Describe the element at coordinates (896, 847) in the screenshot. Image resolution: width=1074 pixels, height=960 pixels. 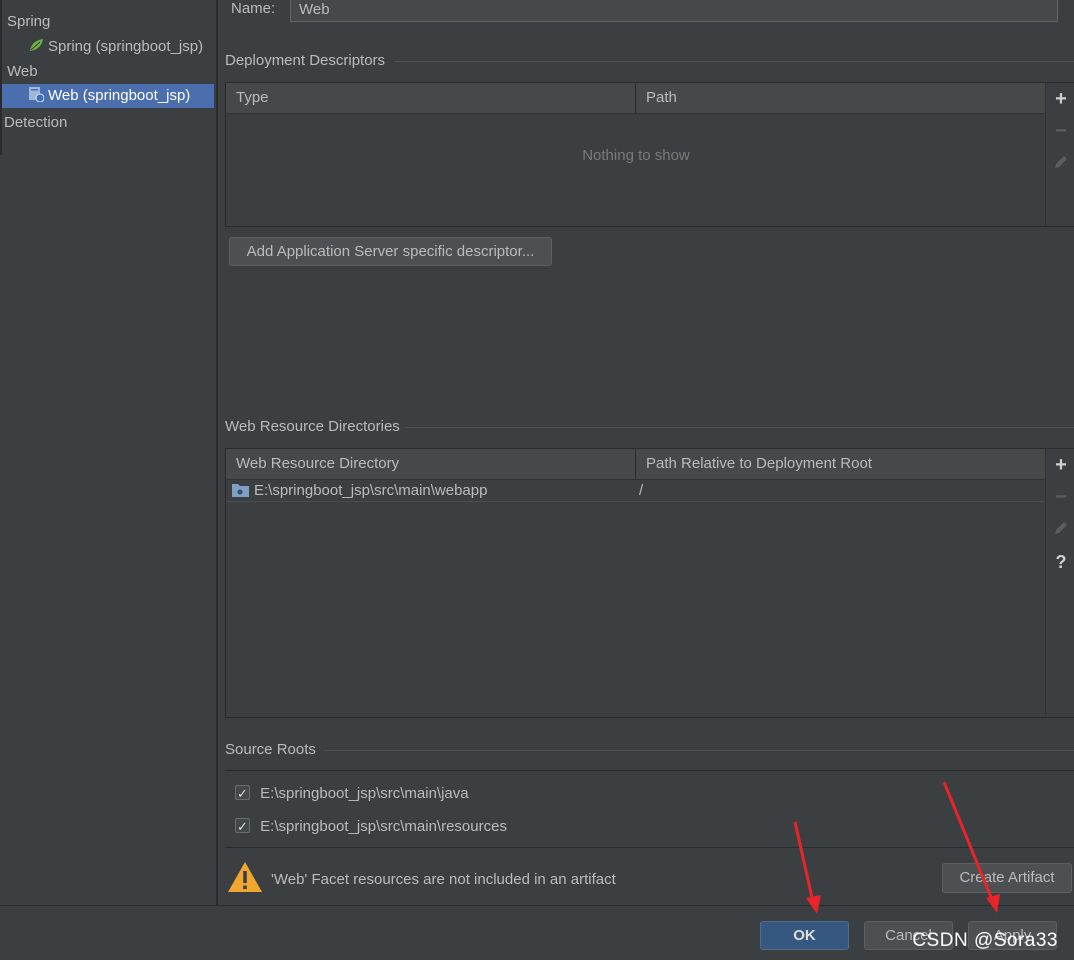
I see `annotation-arrows` at that location.